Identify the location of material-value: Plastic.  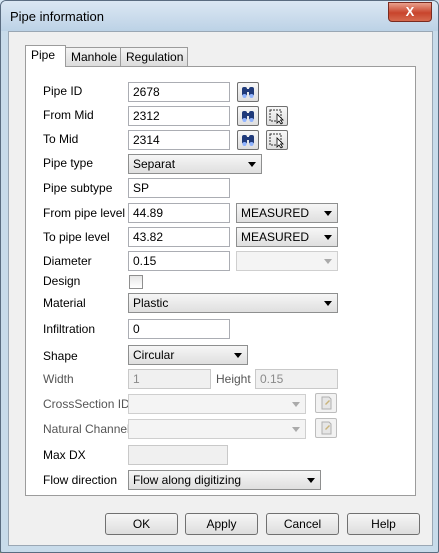
(151, 303).